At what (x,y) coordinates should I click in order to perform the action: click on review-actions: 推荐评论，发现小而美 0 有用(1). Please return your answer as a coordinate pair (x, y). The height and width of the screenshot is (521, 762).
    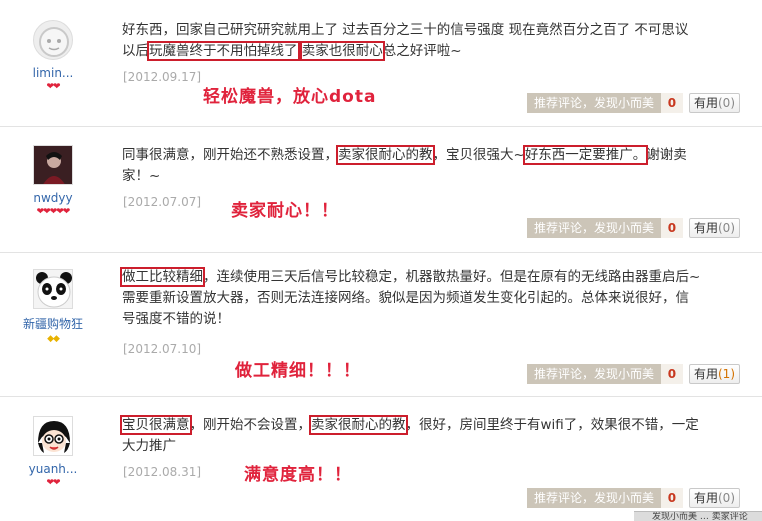
    Looking at the image, I should click on (633, 374).